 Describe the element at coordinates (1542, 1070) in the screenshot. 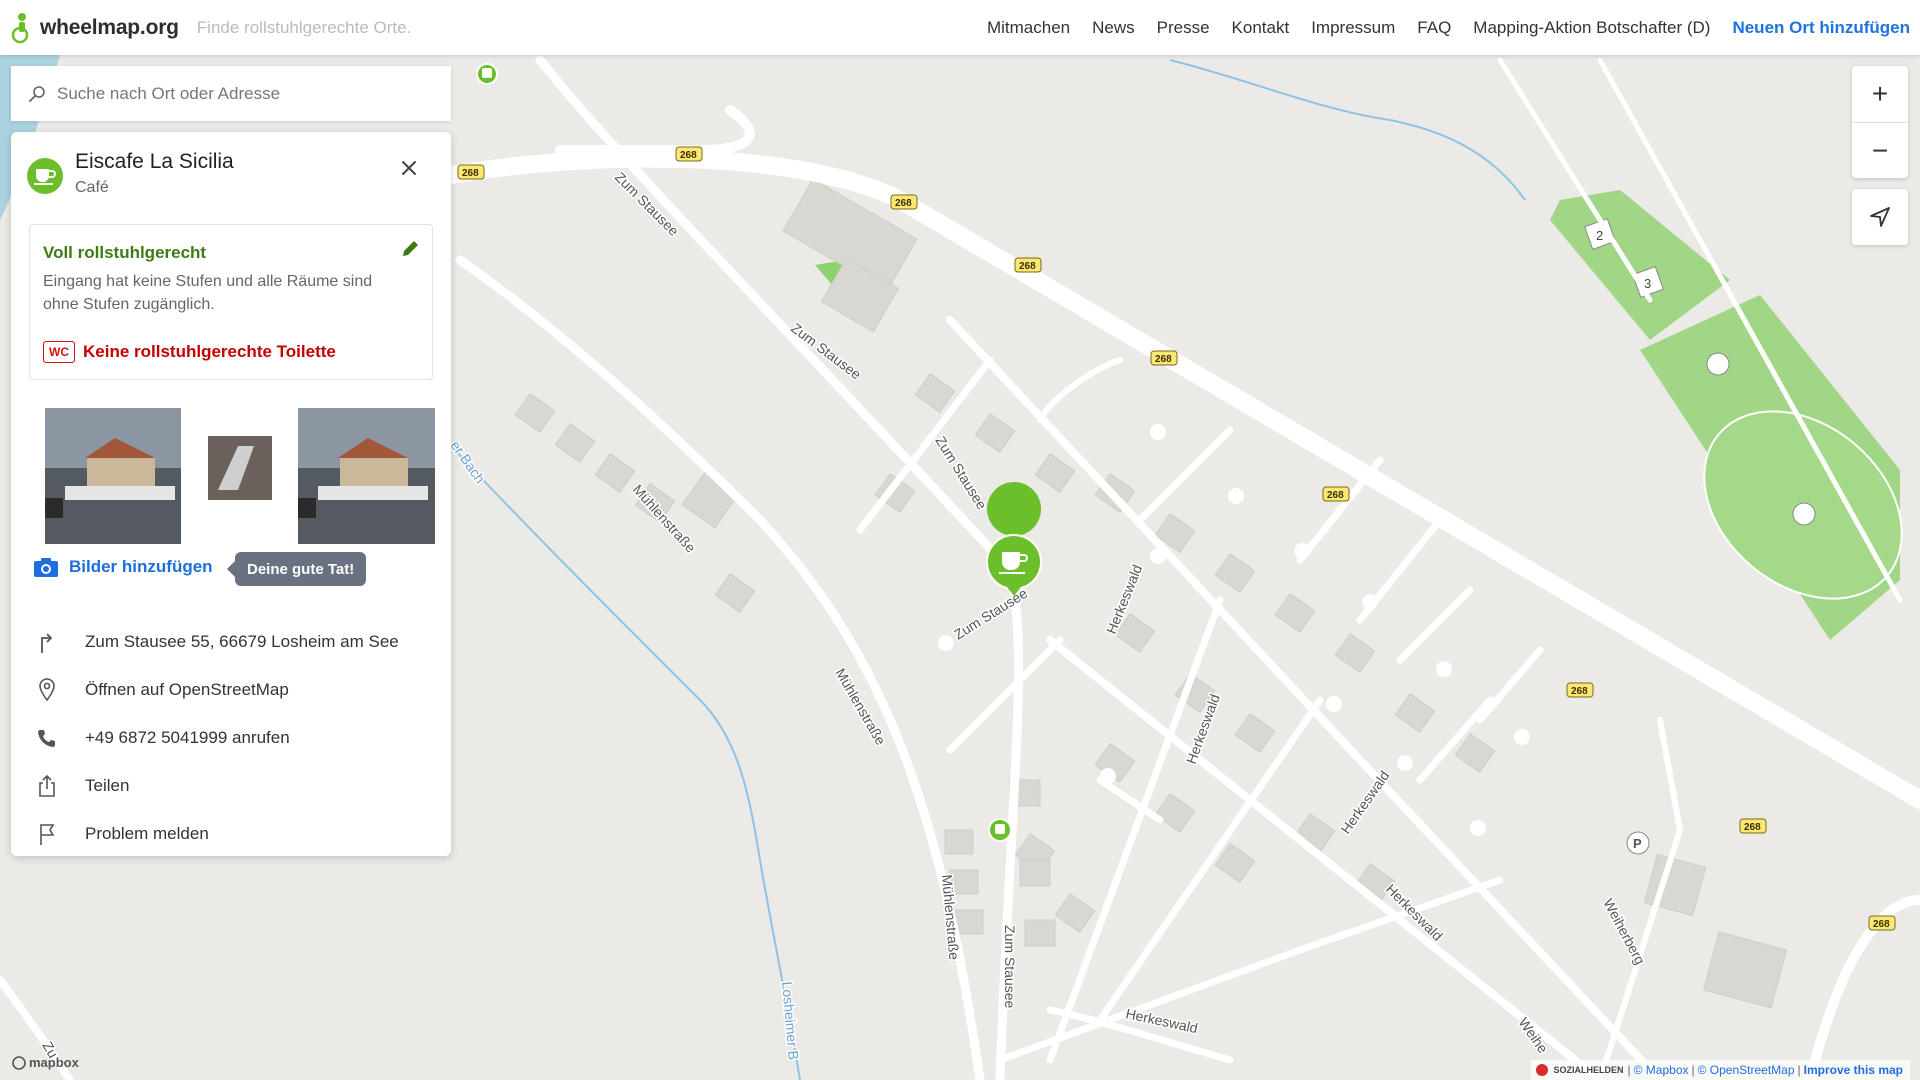

I see `sozialhelden-icon` at that location.